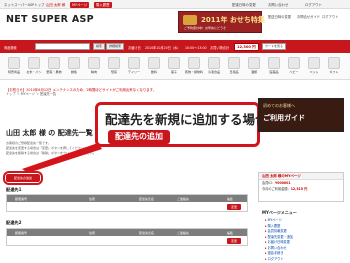  What do you see at coordinates (253, 72) in the screenshot?
I see `category-label: 酒類` at bounding box center [253, 72].